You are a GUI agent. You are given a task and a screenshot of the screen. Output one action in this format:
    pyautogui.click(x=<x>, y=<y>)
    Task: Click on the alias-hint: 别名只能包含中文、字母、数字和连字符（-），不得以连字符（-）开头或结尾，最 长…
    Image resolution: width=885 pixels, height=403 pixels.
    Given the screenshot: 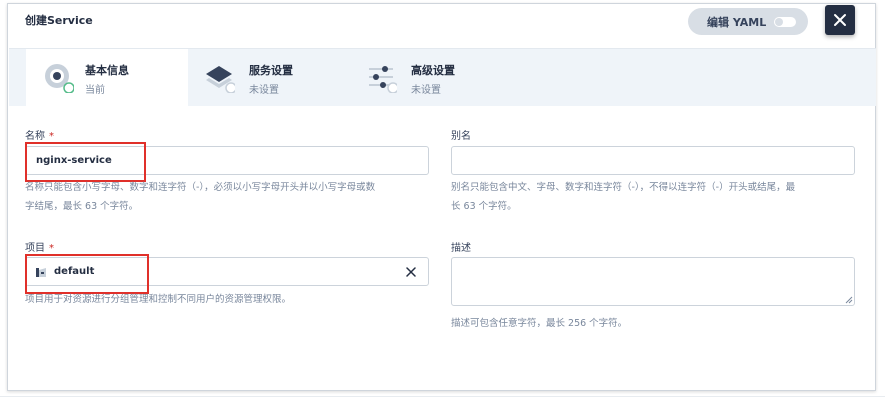 What is the action you would take?
    pyautogui.click(x=623, y=197)
    